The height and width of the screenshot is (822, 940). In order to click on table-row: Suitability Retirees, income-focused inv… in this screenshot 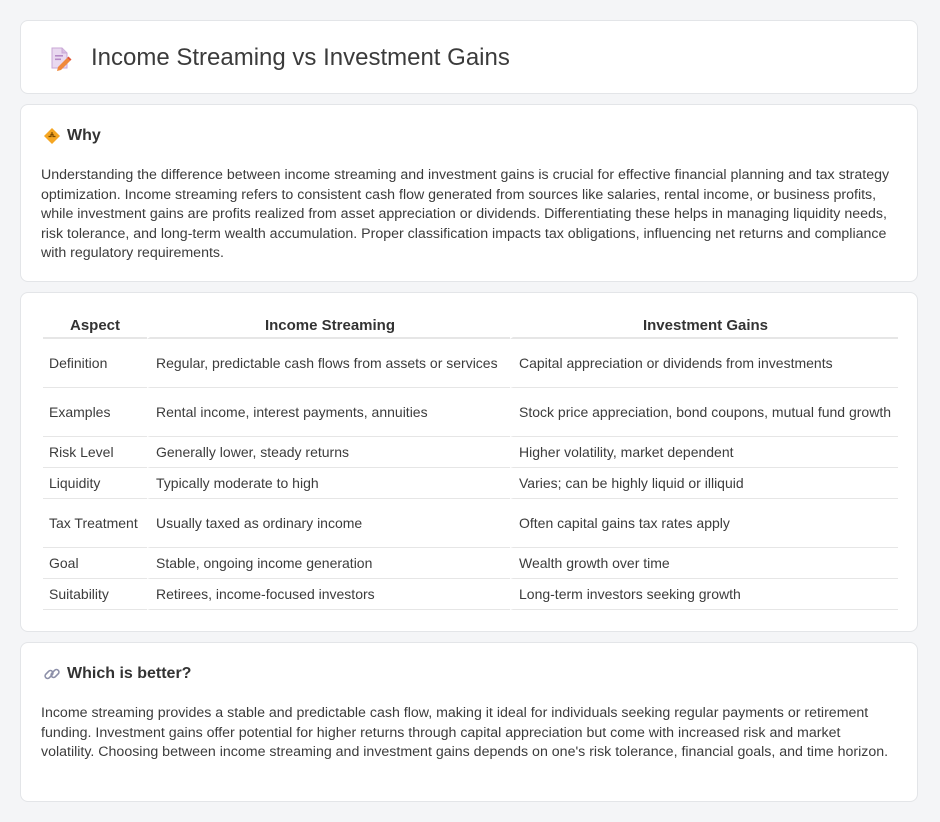, I will do `click(470, 594)`.